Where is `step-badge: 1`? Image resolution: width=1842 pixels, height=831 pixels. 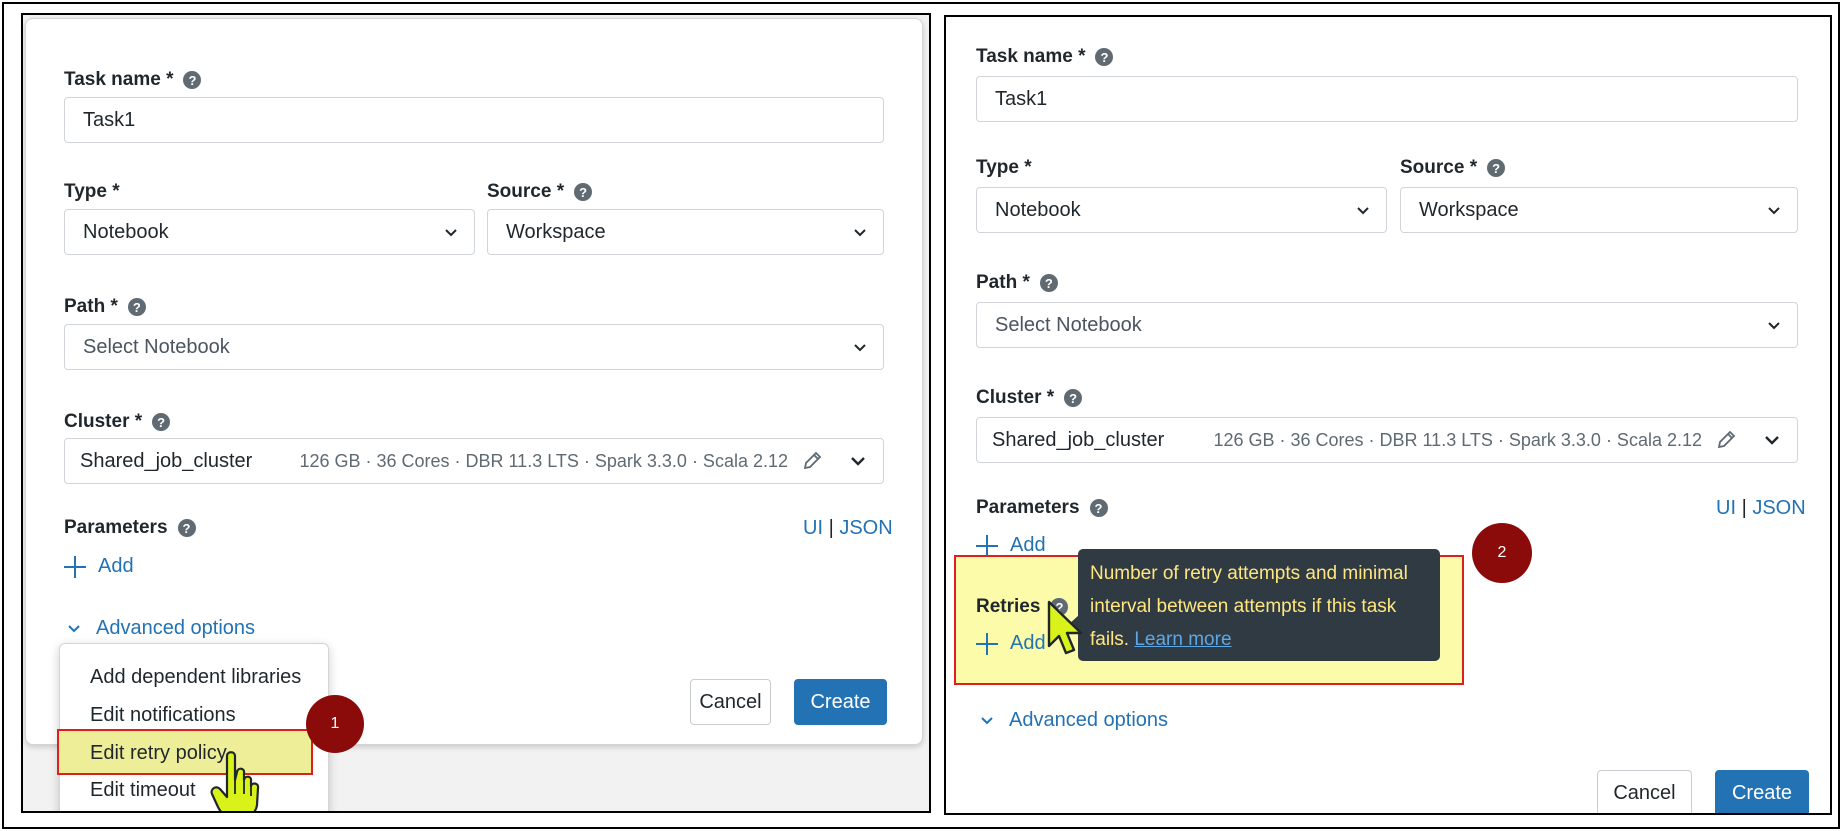 step-badge: 1 is located at coordinates (335, 724).